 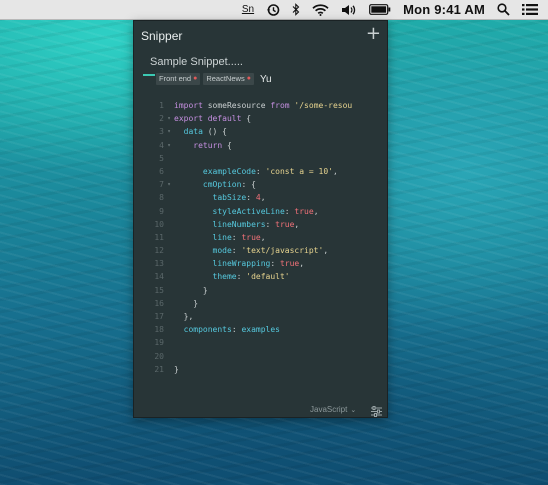 I want to click on code-token: cmOption, so click(x=222, y=185).